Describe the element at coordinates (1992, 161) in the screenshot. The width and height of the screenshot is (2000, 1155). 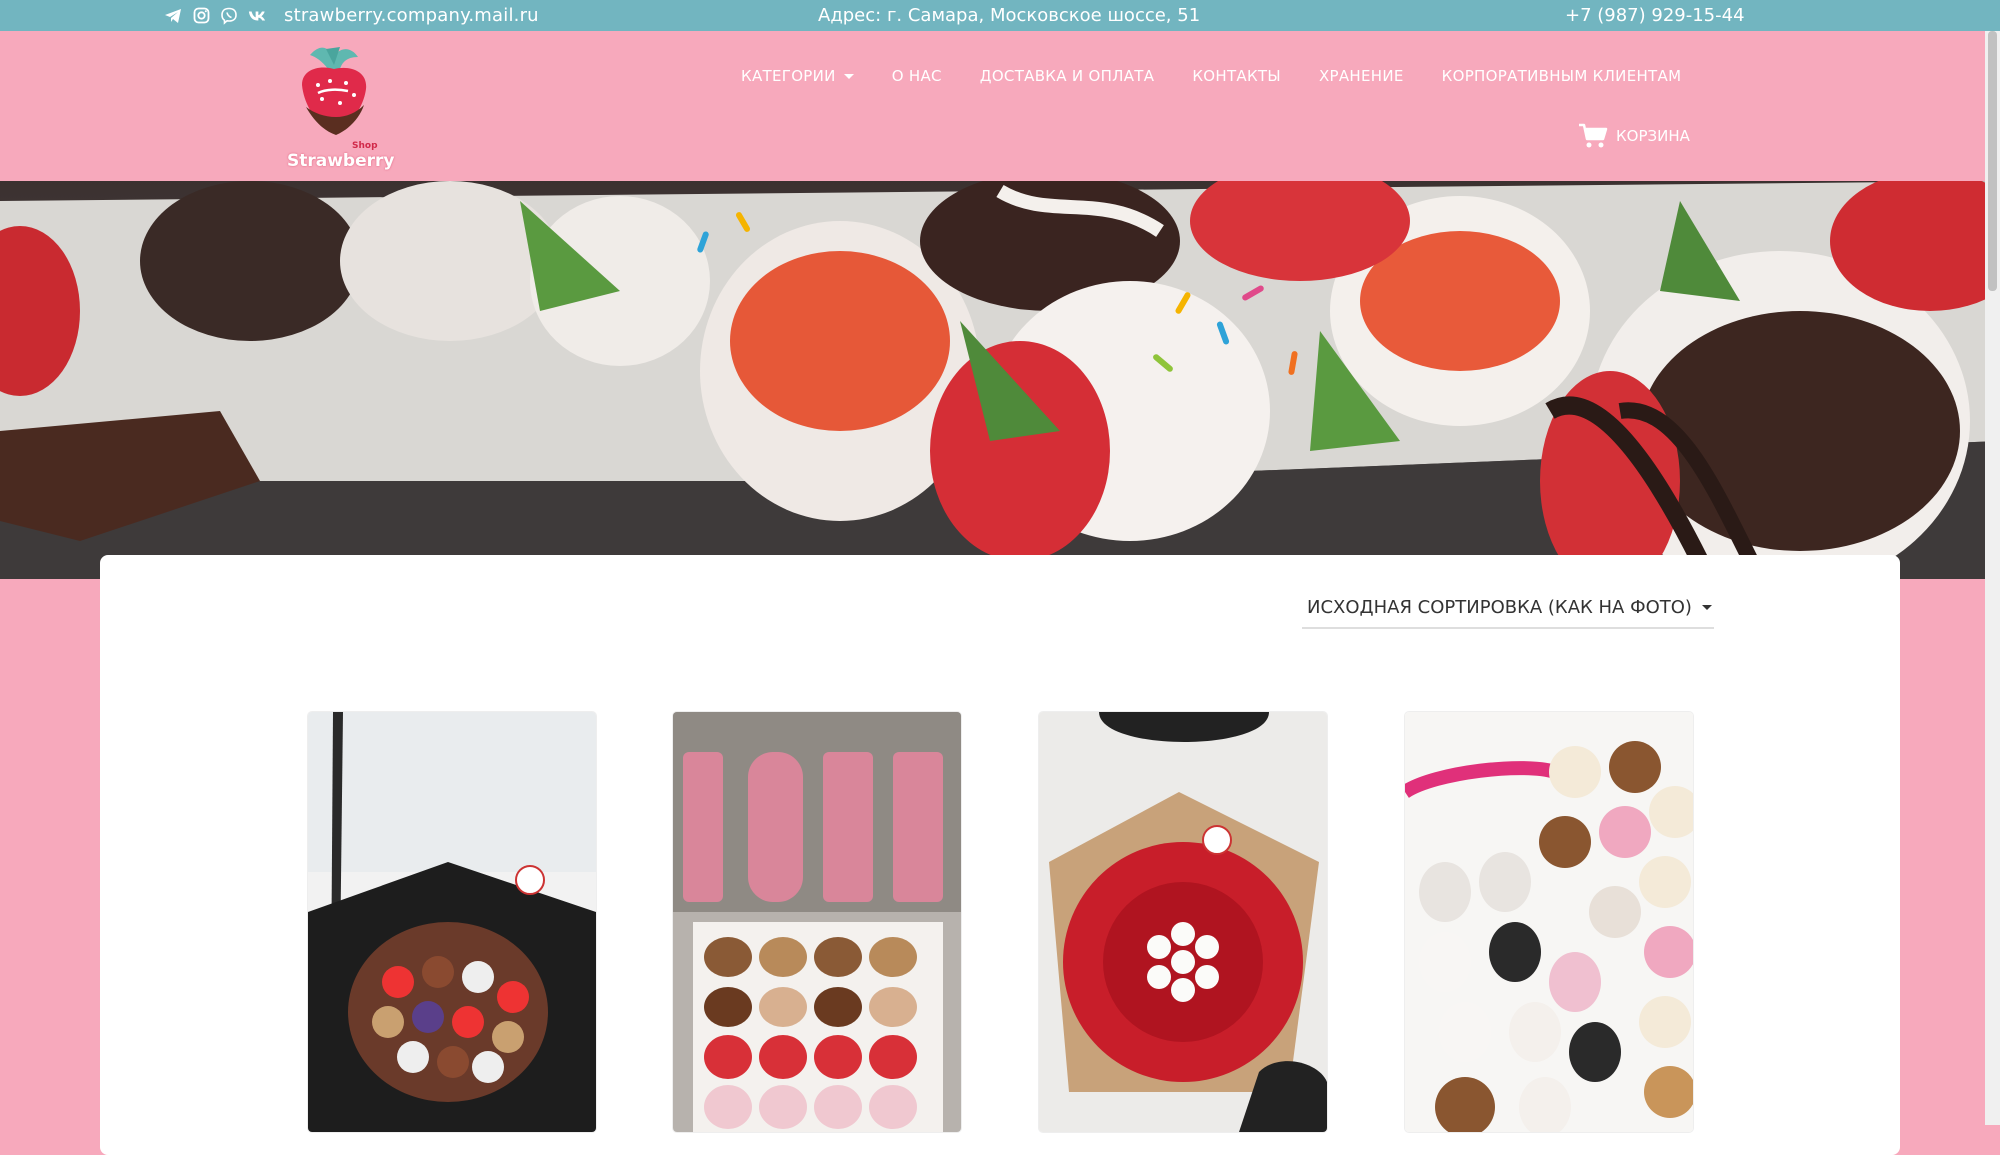
I see `scrollbar-thumb` at that location.